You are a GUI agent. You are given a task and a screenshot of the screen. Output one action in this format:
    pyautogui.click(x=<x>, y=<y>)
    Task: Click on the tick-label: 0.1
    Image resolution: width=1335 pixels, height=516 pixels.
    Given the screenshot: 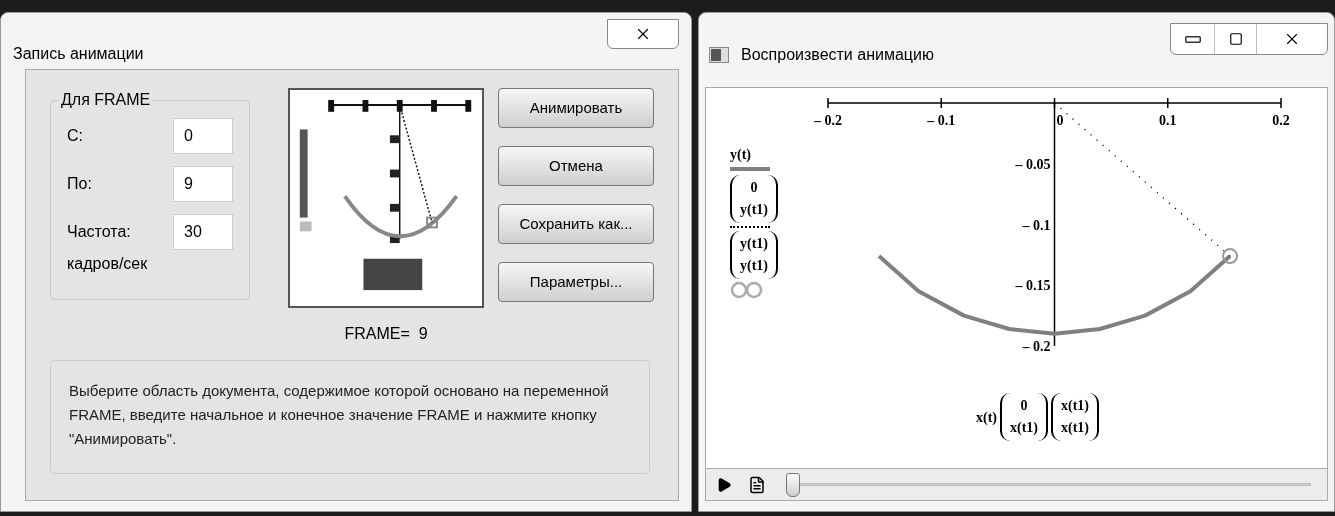 What is the action you would take?
    pyautogui.click(x=1168, y=120)
    